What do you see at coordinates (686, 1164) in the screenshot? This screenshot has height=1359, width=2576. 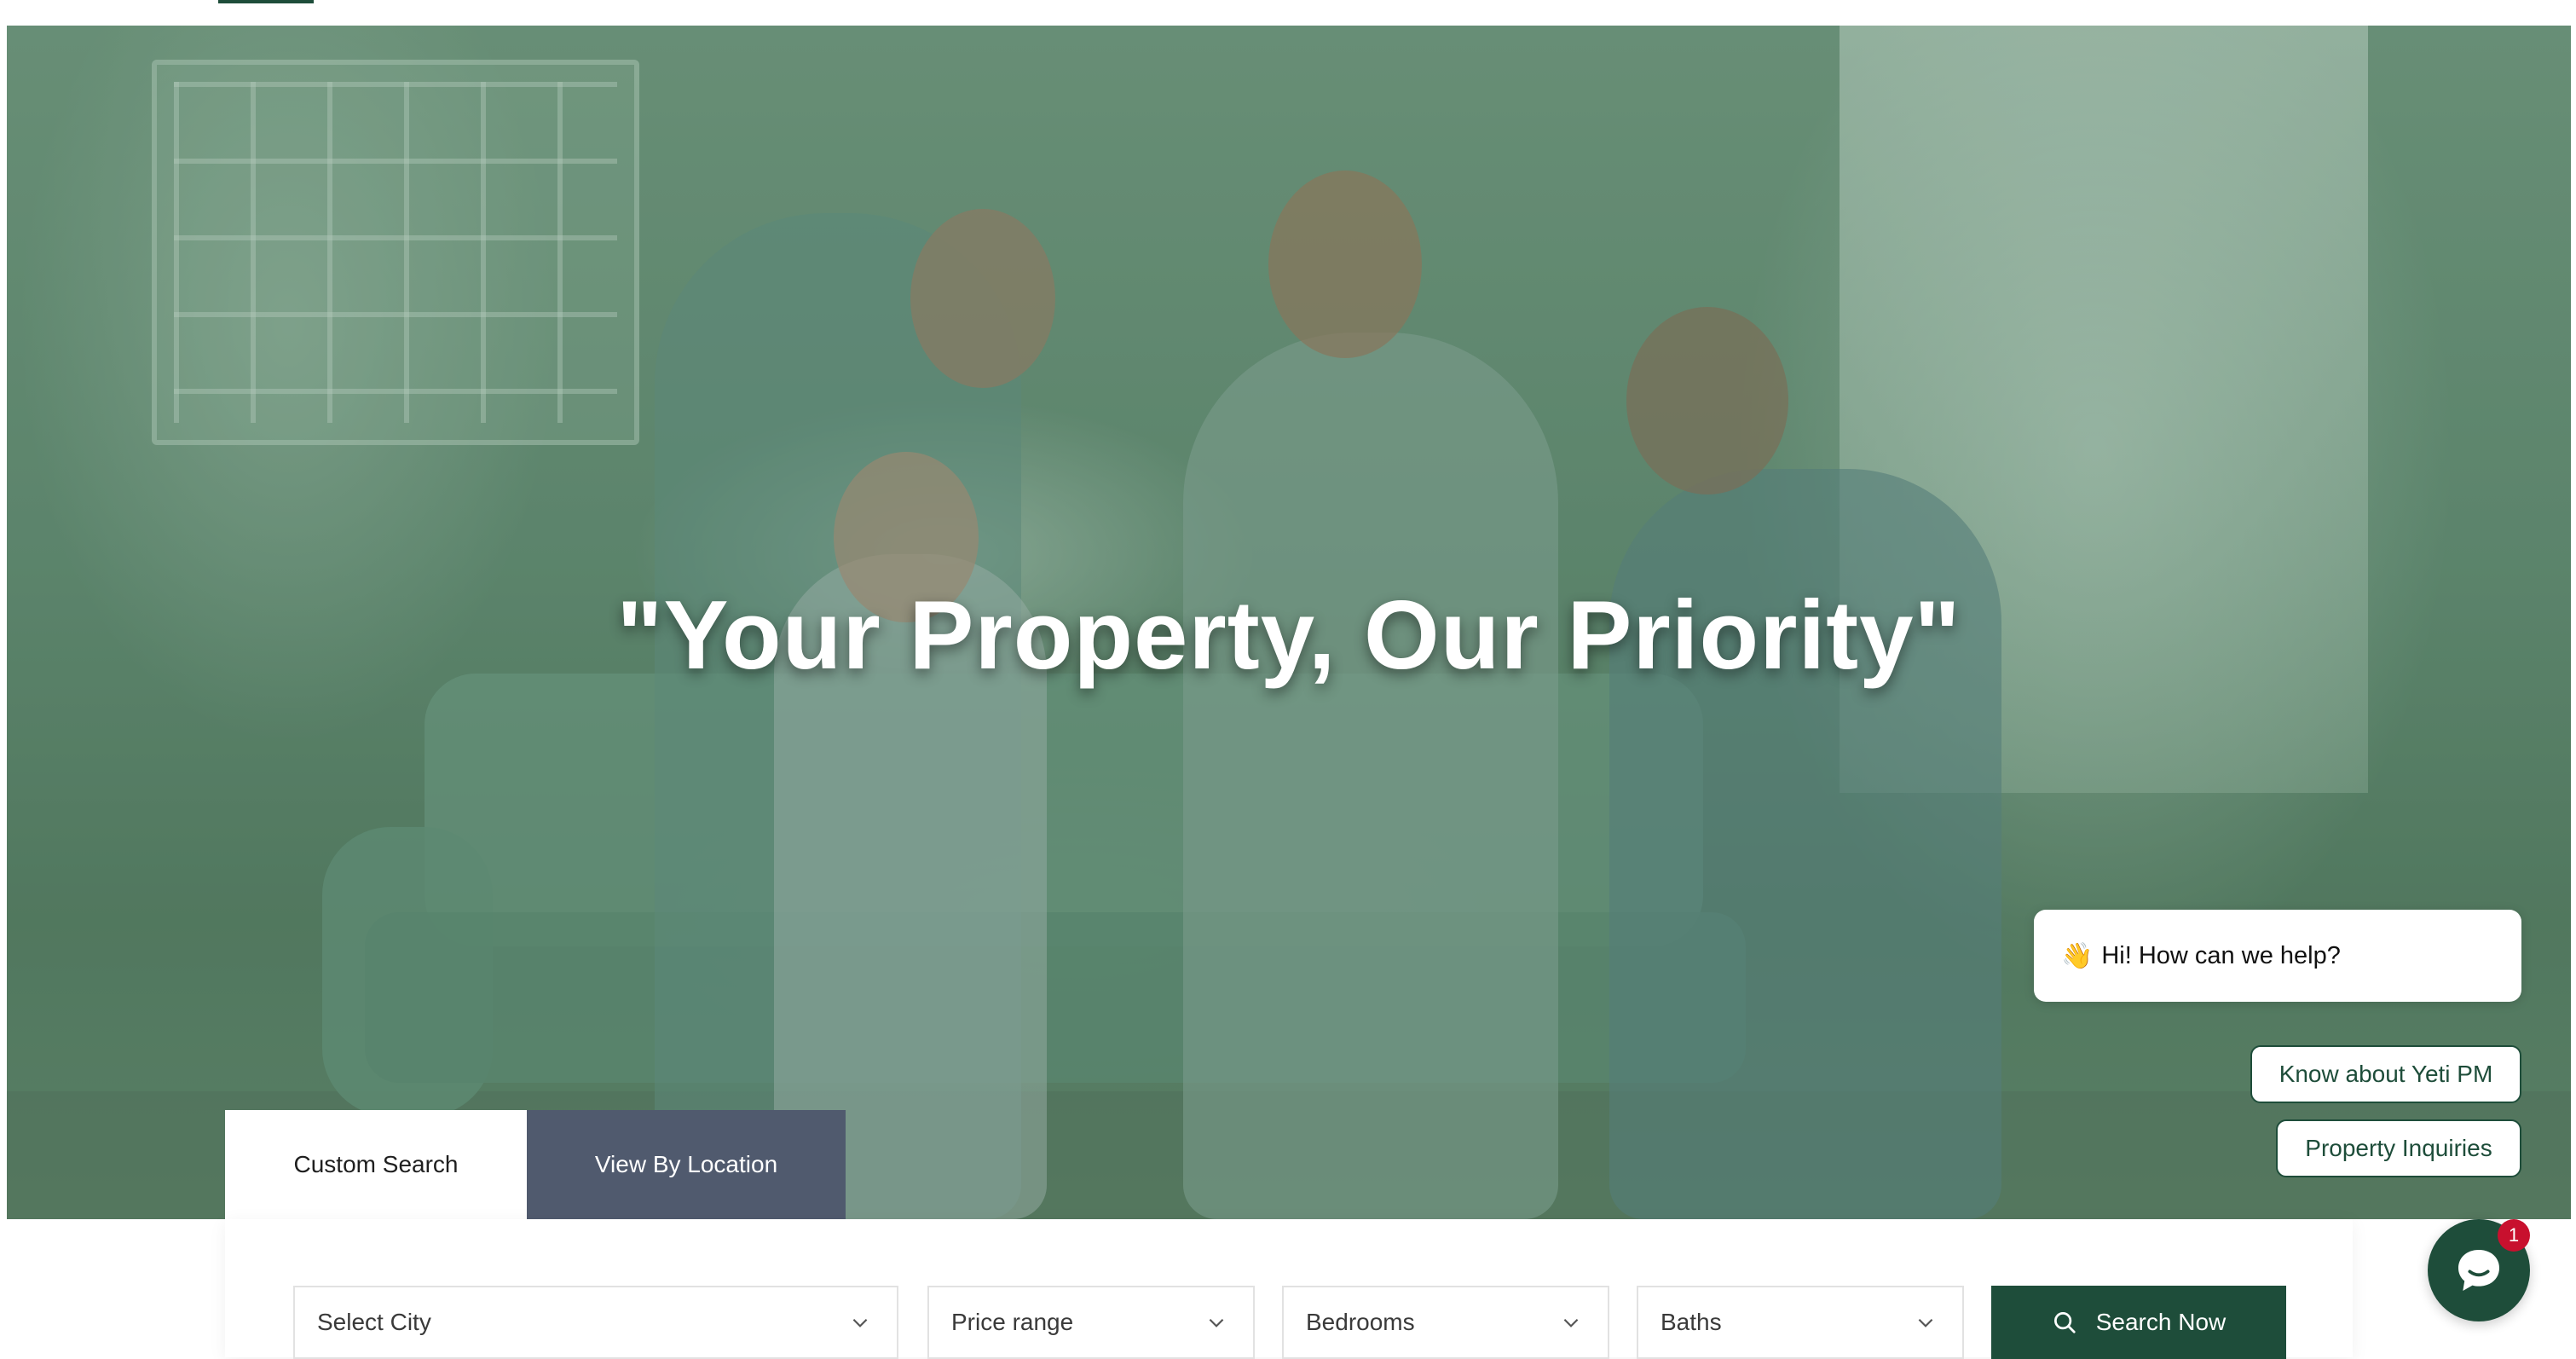 I see `tab-view-by-location: View By Location` at bounding box center [686, 1164].